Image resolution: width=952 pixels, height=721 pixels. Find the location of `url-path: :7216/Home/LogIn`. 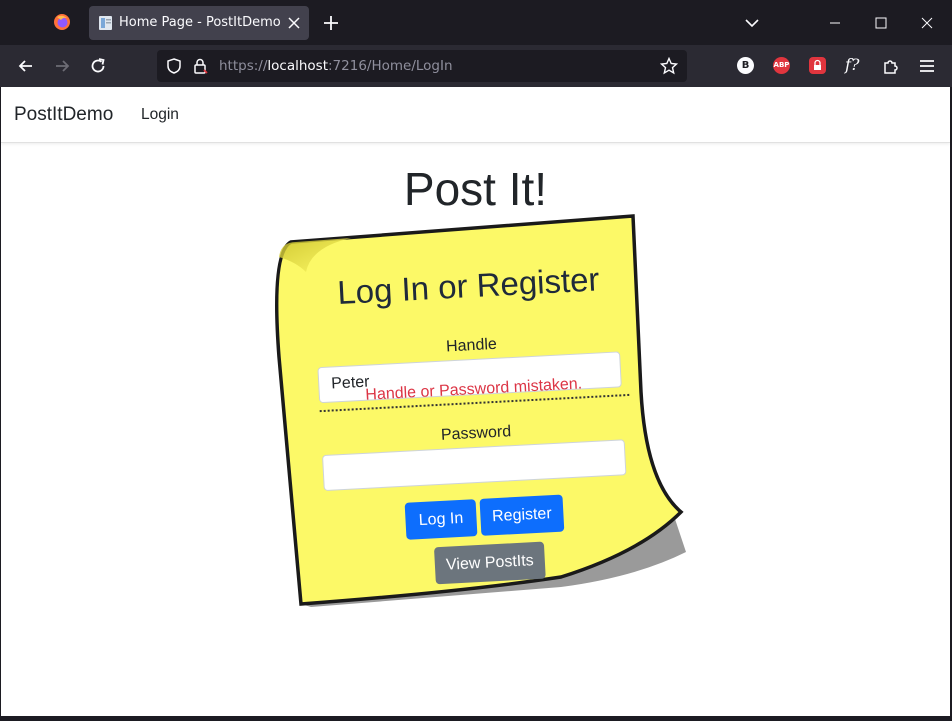

url-path: :7216/Home/LogIn is located at coordinates (390, 66).